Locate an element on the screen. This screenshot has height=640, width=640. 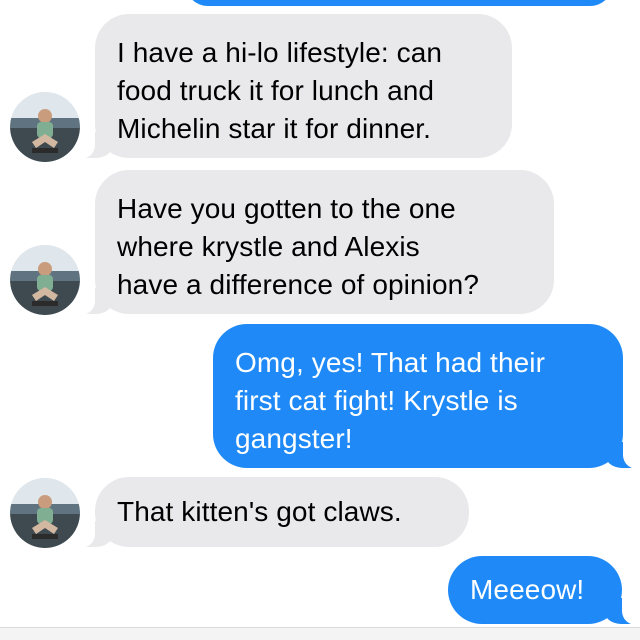
message-bubble-outgoing-partial is located at coordinates (399, 3).